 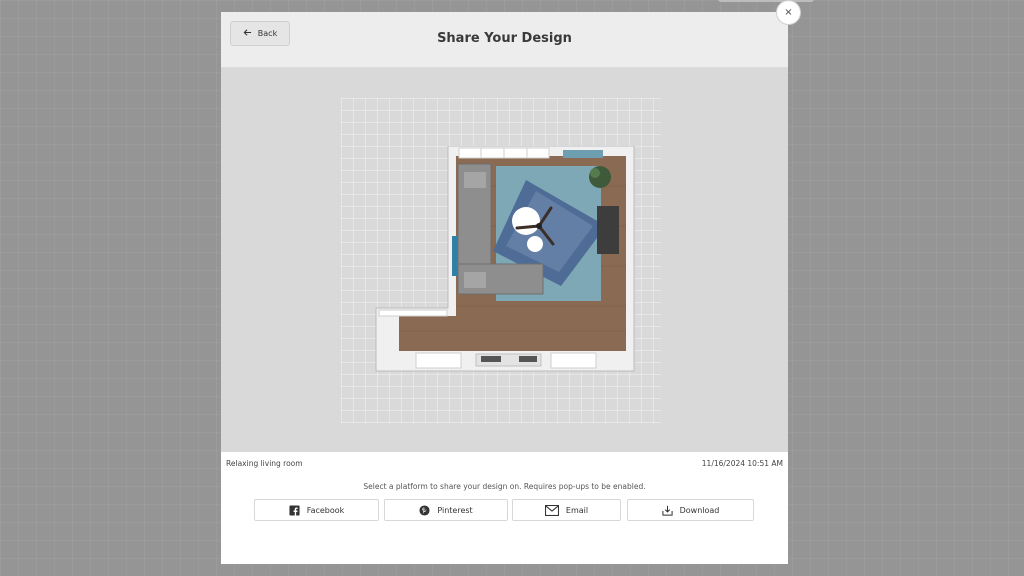 What do you see at coordinates (264, 463) in the screenshot?
I see `design-name: Relaxing living room` at bounding box center [264, 463].